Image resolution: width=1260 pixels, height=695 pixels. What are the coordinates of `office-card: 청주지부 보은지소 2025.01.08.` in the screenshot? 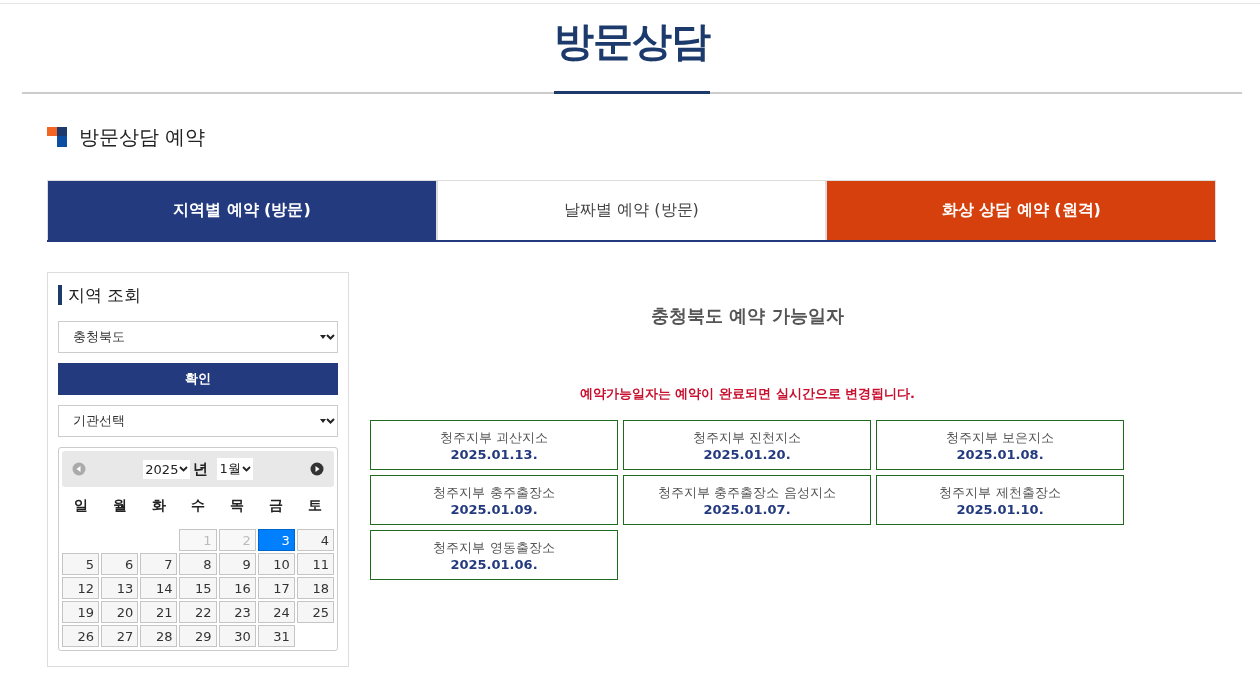 It's located at (1000, 445).